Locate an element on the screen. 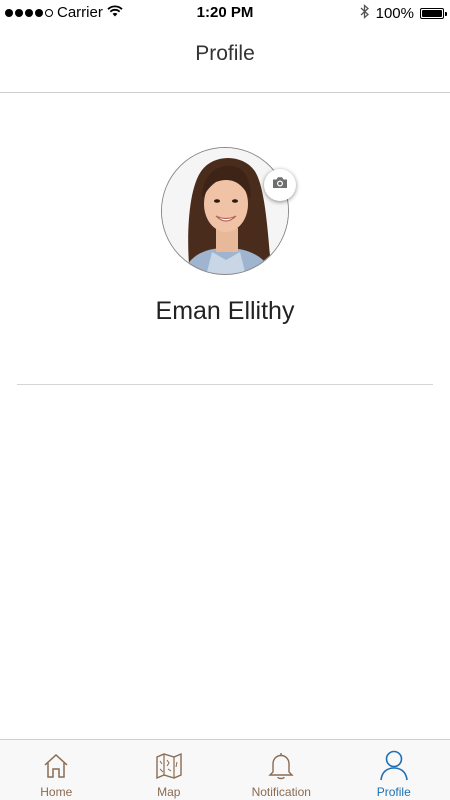 Image resolution: width=450 pixels, height=800 pixels. avatar-container is located at coordinates (228, 211).